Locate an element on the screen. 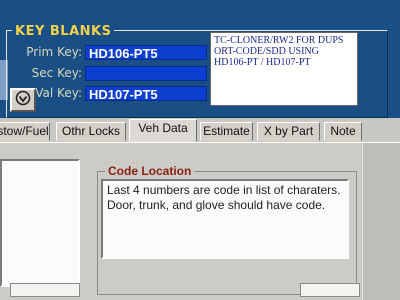 The image size is (400, 300). key-check-button is located at coordinates (23, 100).